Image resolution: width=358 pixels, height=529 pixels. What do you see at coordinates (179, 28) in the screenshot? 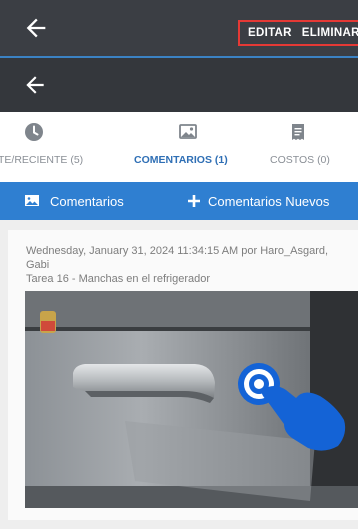
I see `top-app-bar: EDITAR ELIMINAR` at bounding box center [179, 28].